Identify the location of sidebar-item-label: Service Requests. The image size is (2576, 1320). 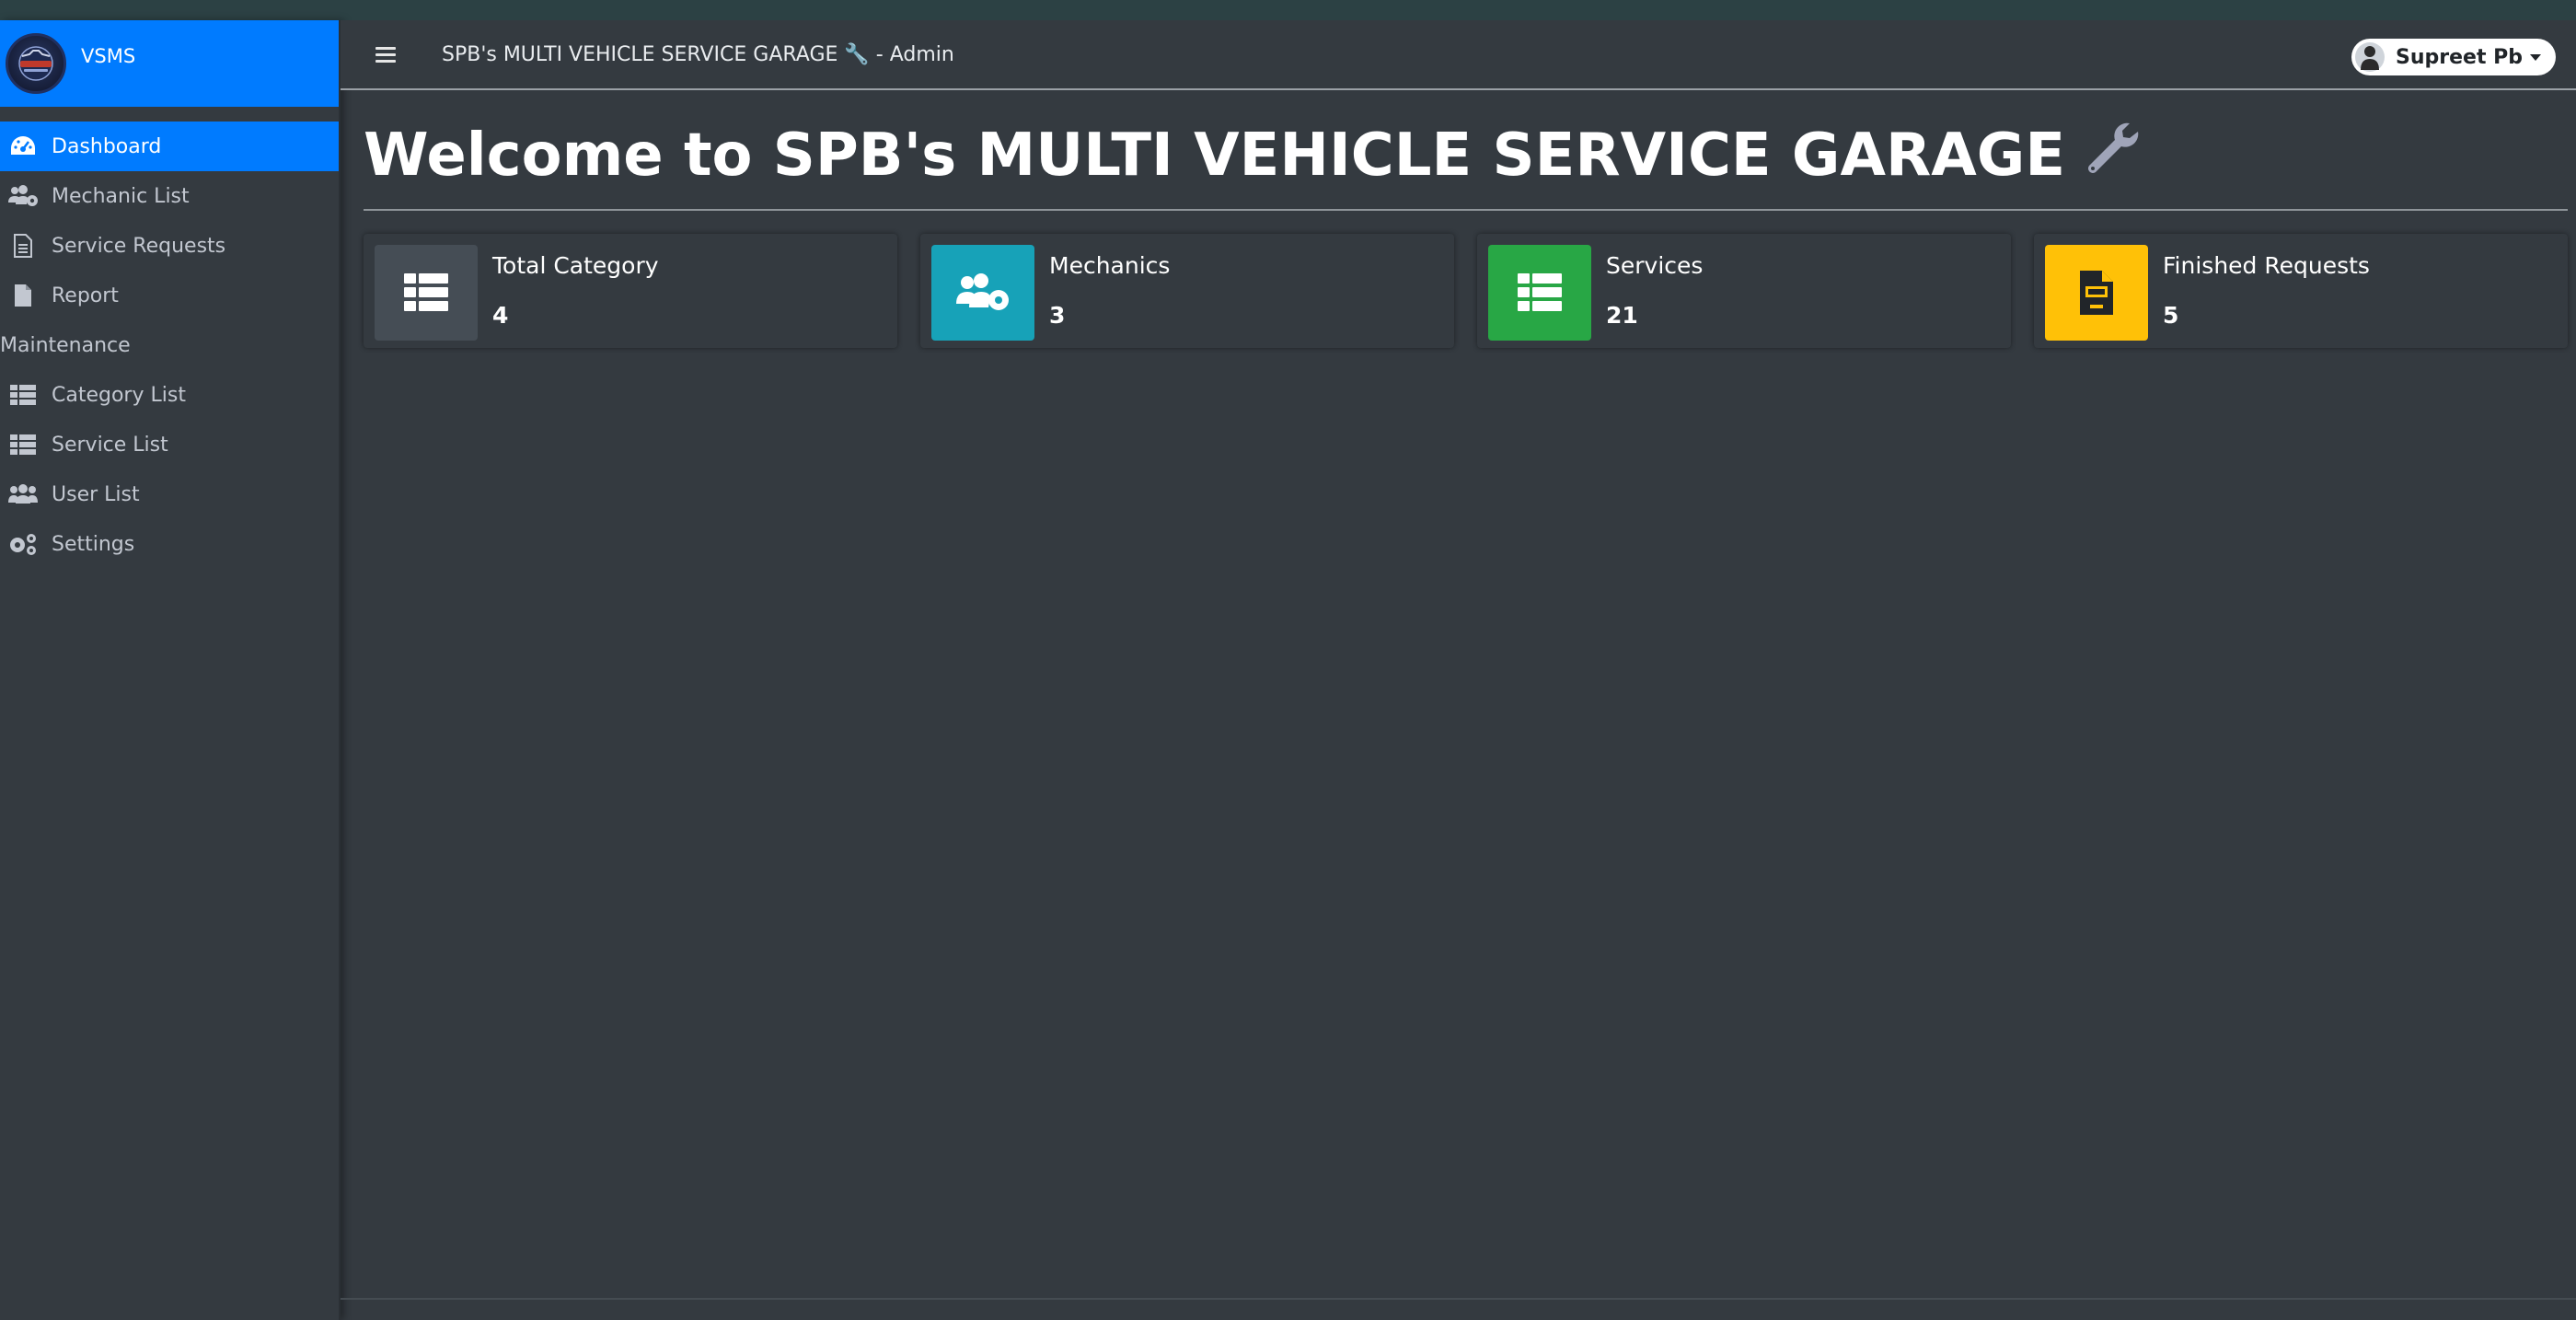
(139, 246).